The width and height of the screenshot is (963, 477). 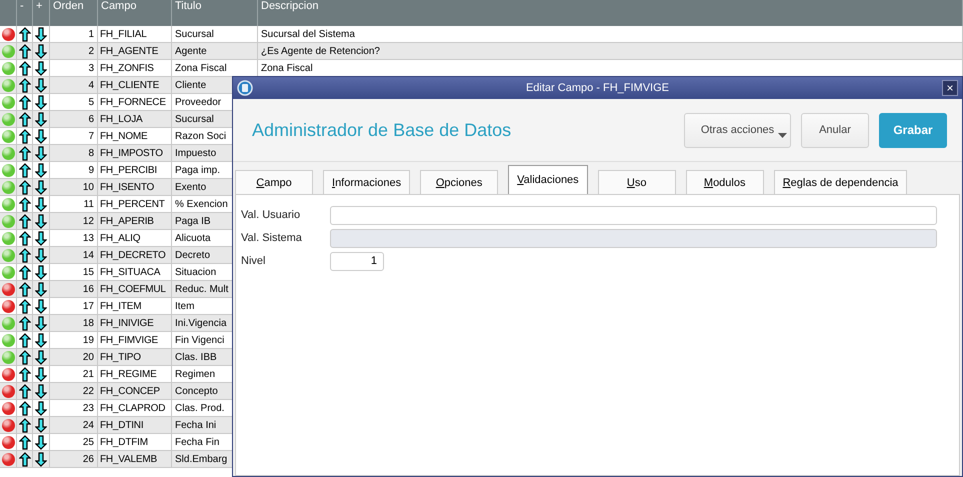 I want to click on order-number: 6, so click(x=91, y=119).